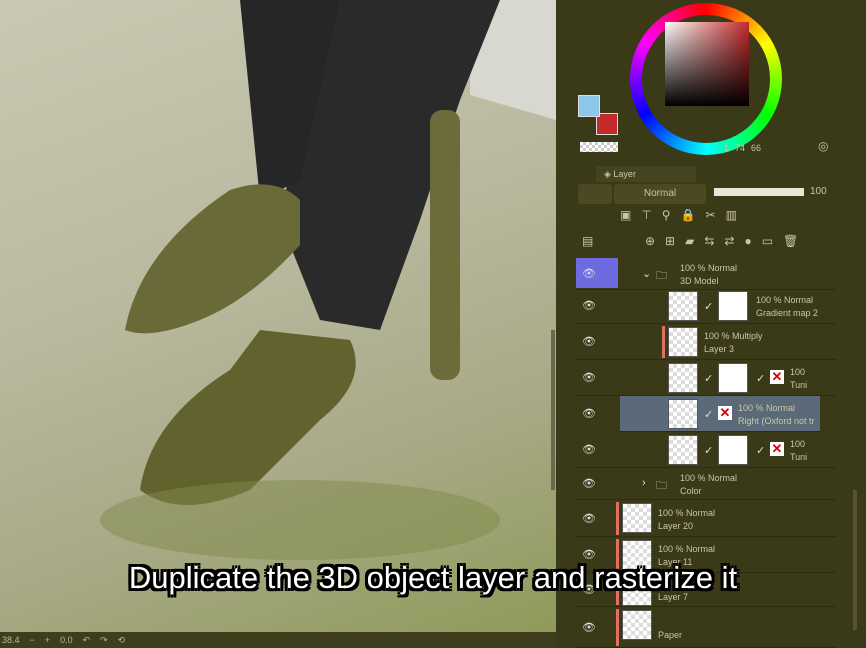 The height and width of the screenshot is (648, 866). What do you see at coordinates (706, 627) in the screenshot?
I see `layer-row: 👁 Paper` at bounding box center [706, 627].